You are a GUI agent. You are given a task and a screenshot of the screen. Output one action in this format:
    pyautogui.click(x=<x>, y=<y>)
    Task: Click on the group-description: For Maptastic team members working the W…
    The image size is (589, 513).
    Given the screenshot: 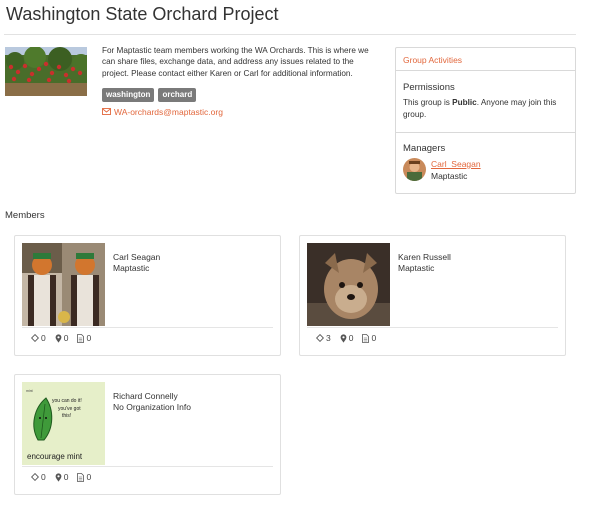 What is the action you would take?
    pyautogui.click(x=235, y=62)
    